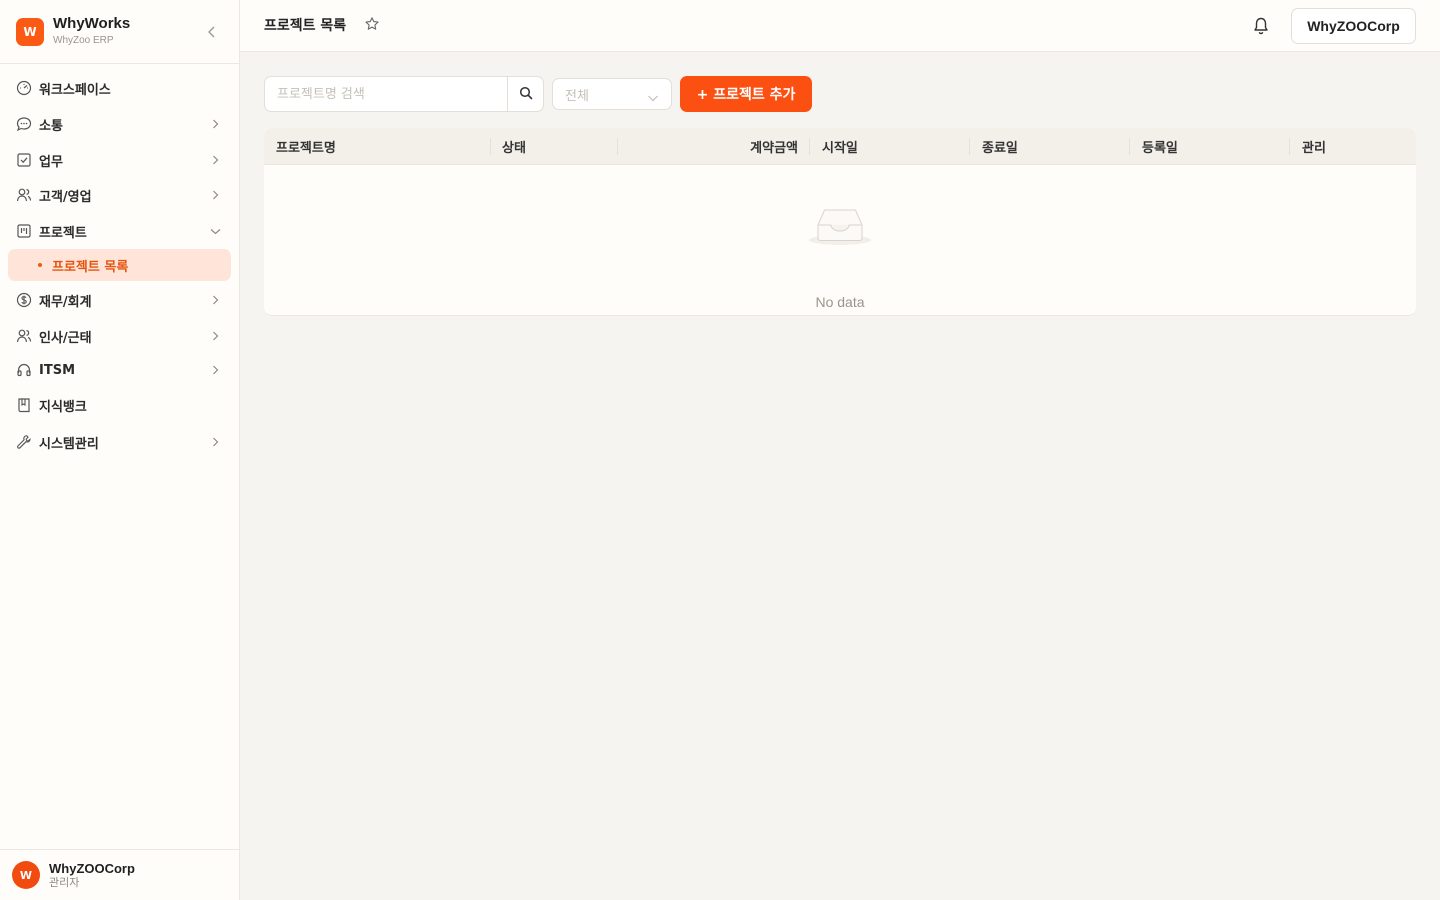 Image resolution: width=1440 pixels, height=900 pixels. Describe the element at coordinates (746, 94) in the screenshot. I see `add-project-button: + 프로젝트 추가` at that location.